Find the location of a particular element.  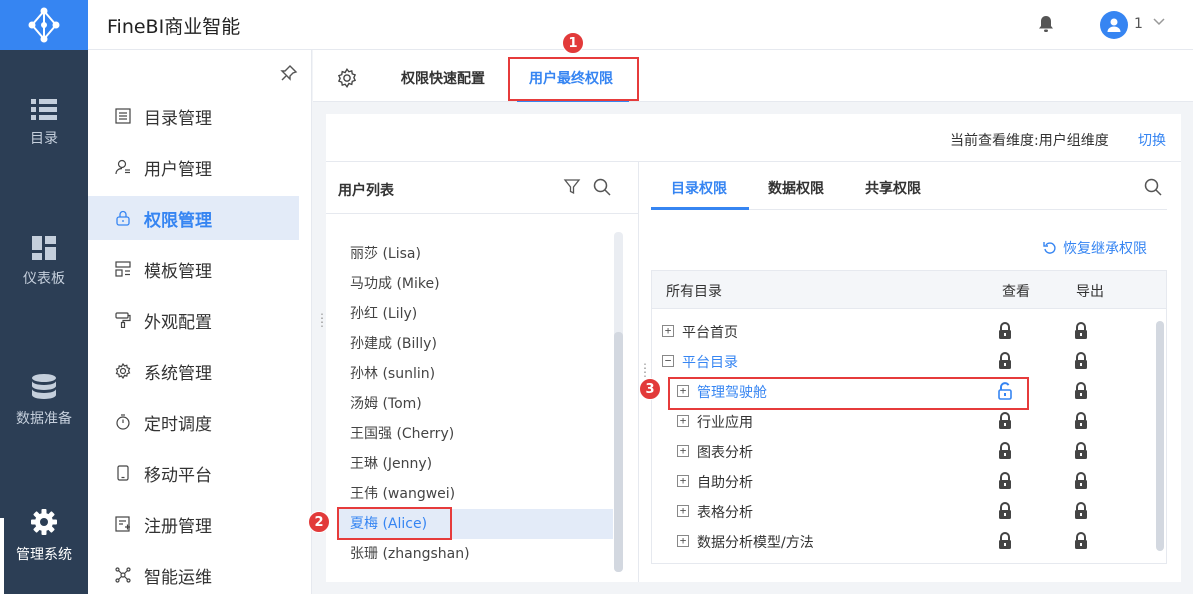

settings-gear-icon is located at coordinates (347, 80).